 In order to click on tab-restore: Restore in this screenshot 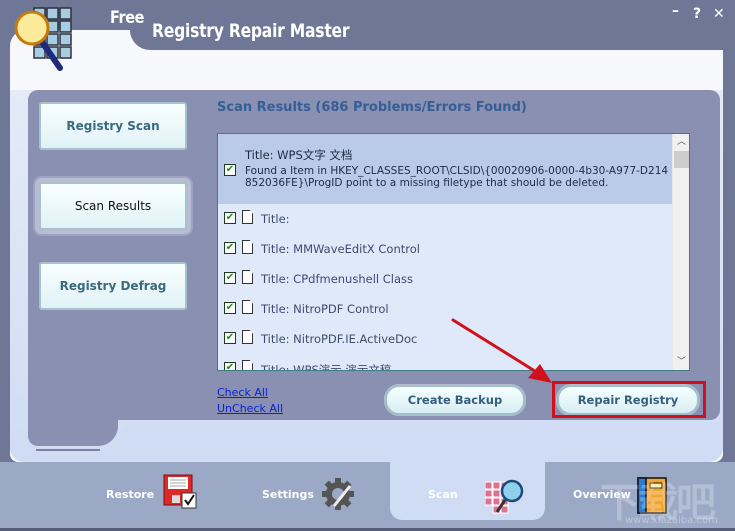, I will do `click(150, 495)`.